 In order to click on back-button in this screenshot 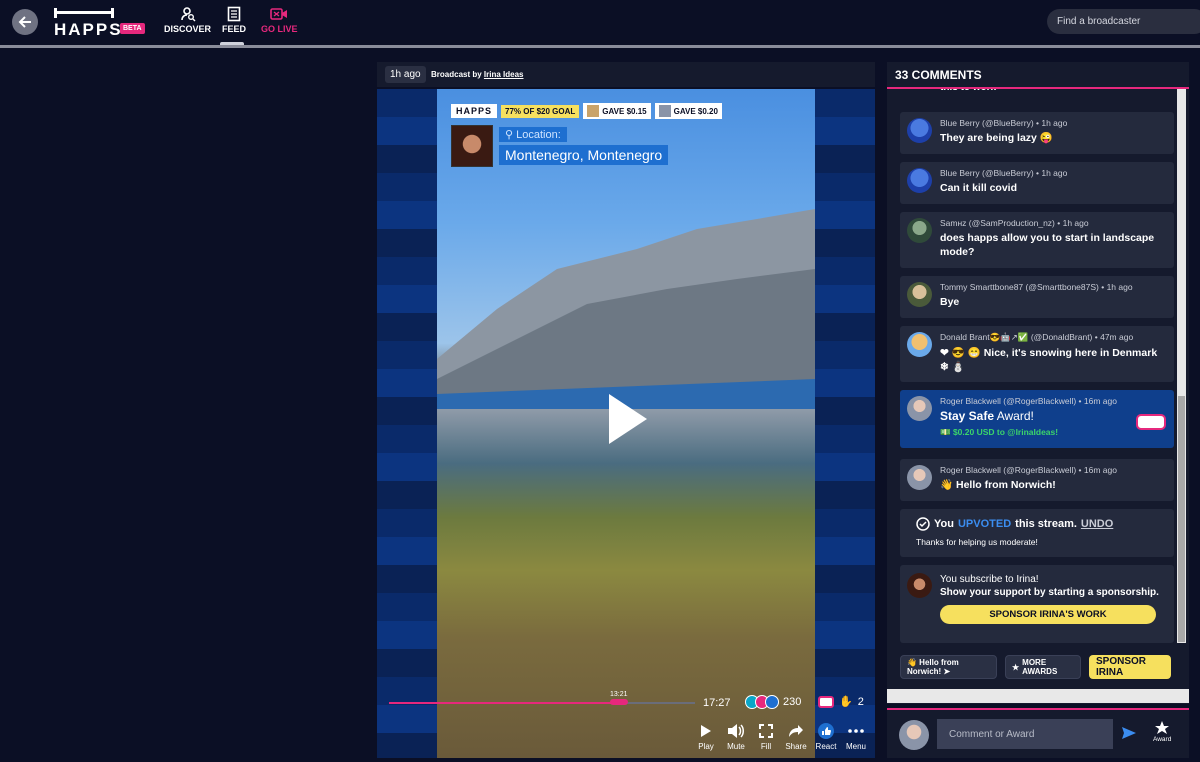, I will do `click(25, 22)`.